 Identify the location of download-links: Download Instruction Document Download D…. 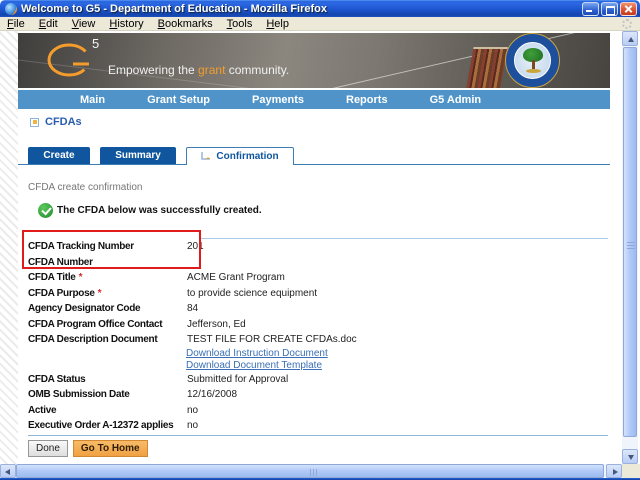
(318, 360).